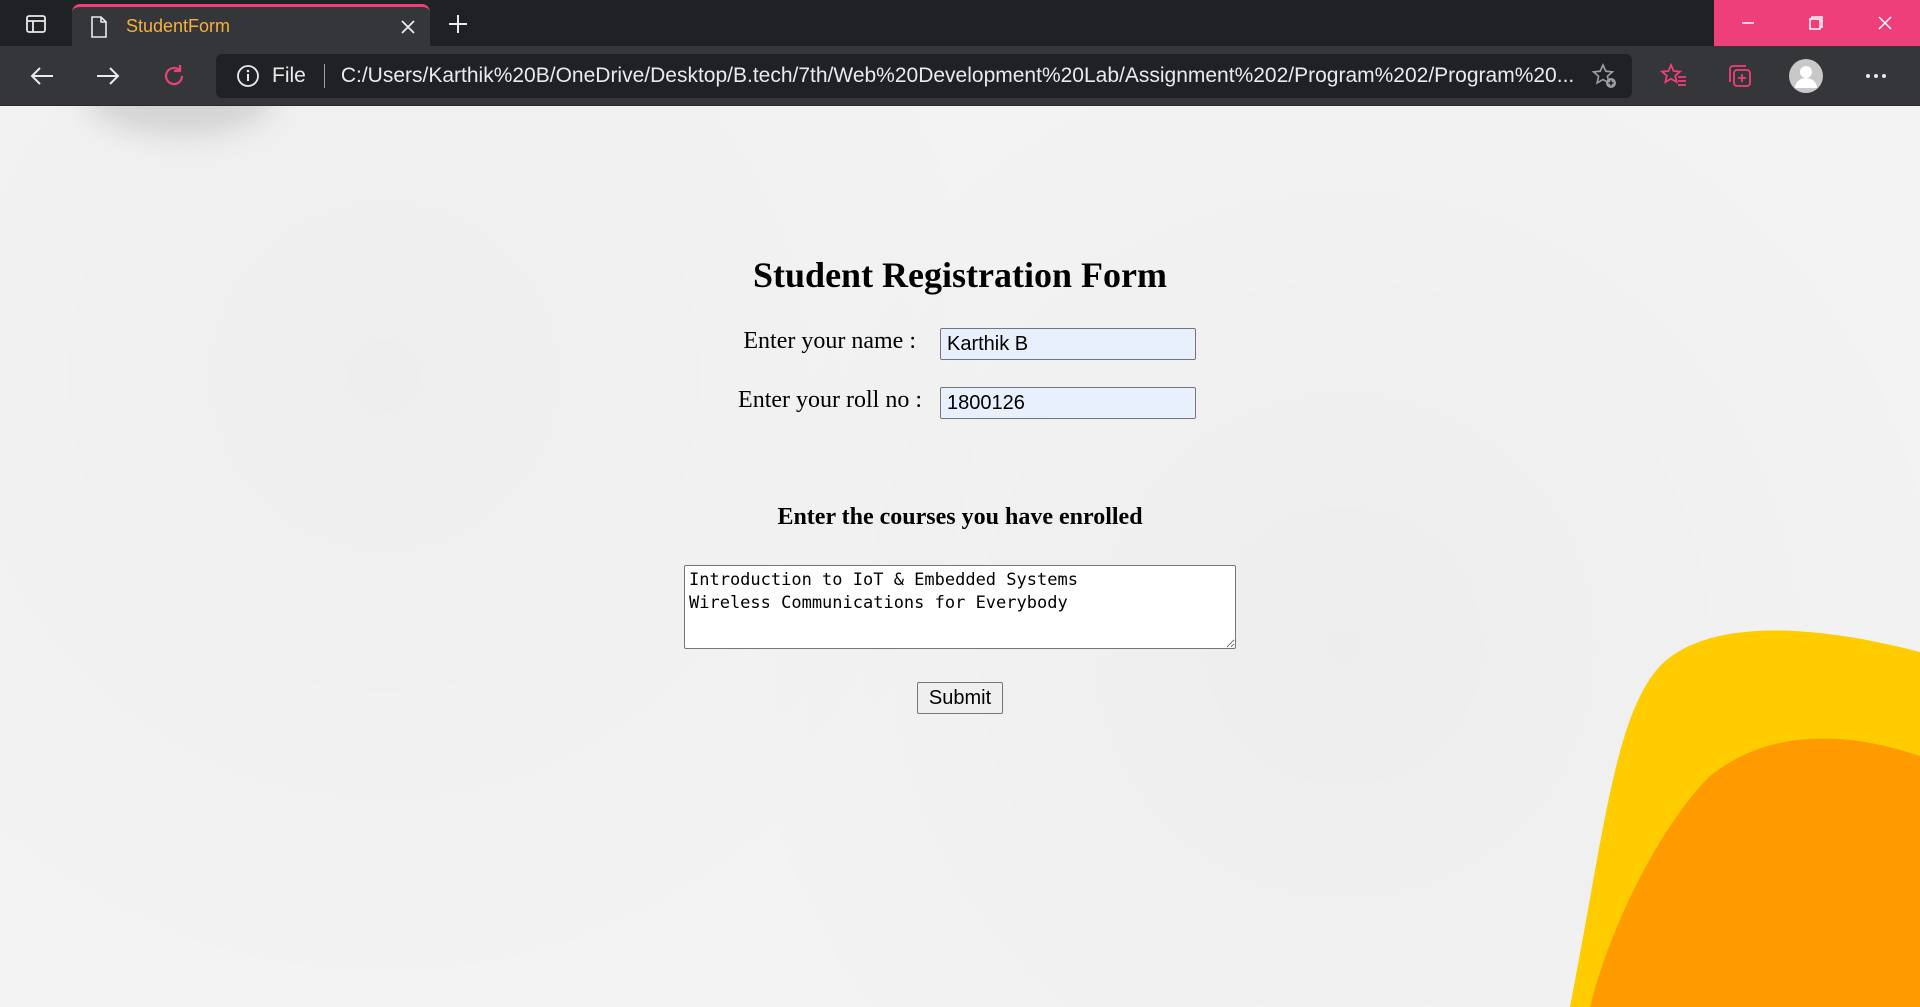  Describe the element at coordinates (289, 75) in the screenshot. I see `file-label: File` at that location.